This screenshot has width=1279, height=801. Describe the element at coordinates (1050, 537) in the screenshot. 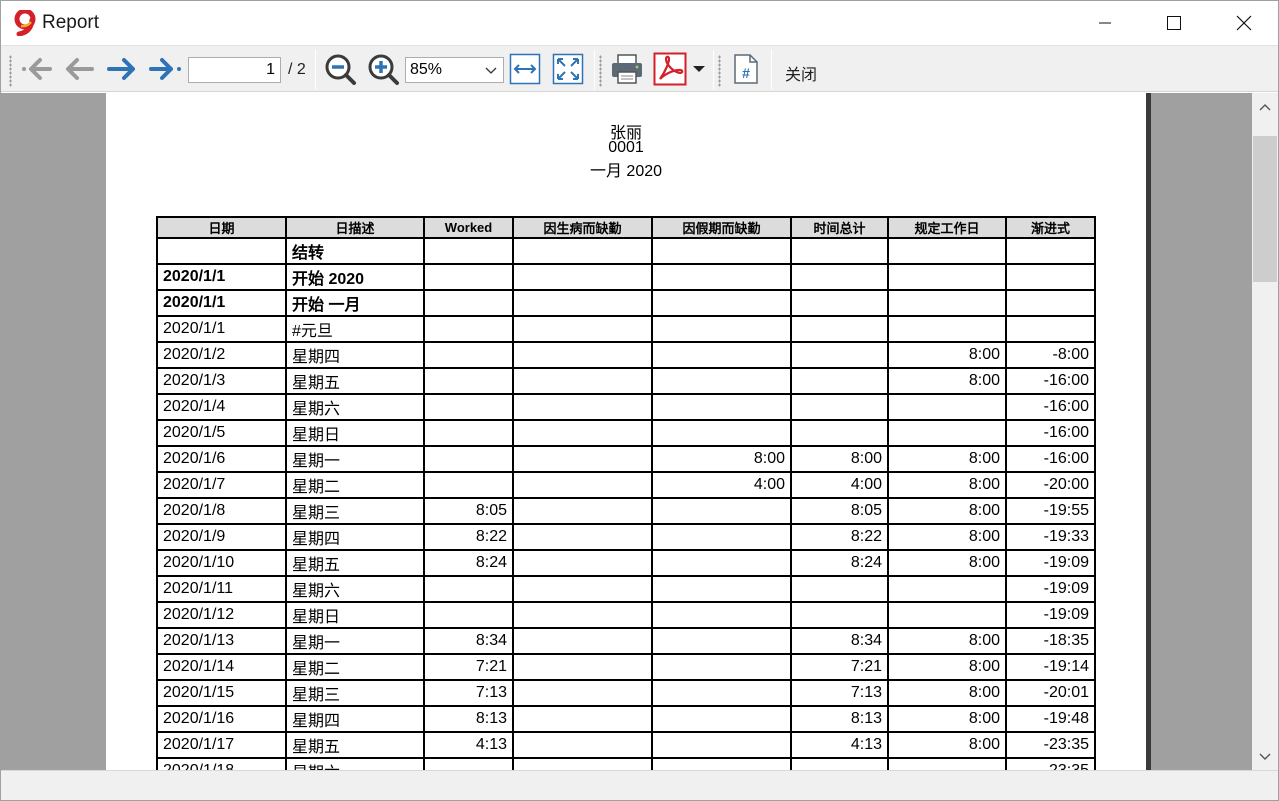

I see `cell-progressive: -19:33` at that location.